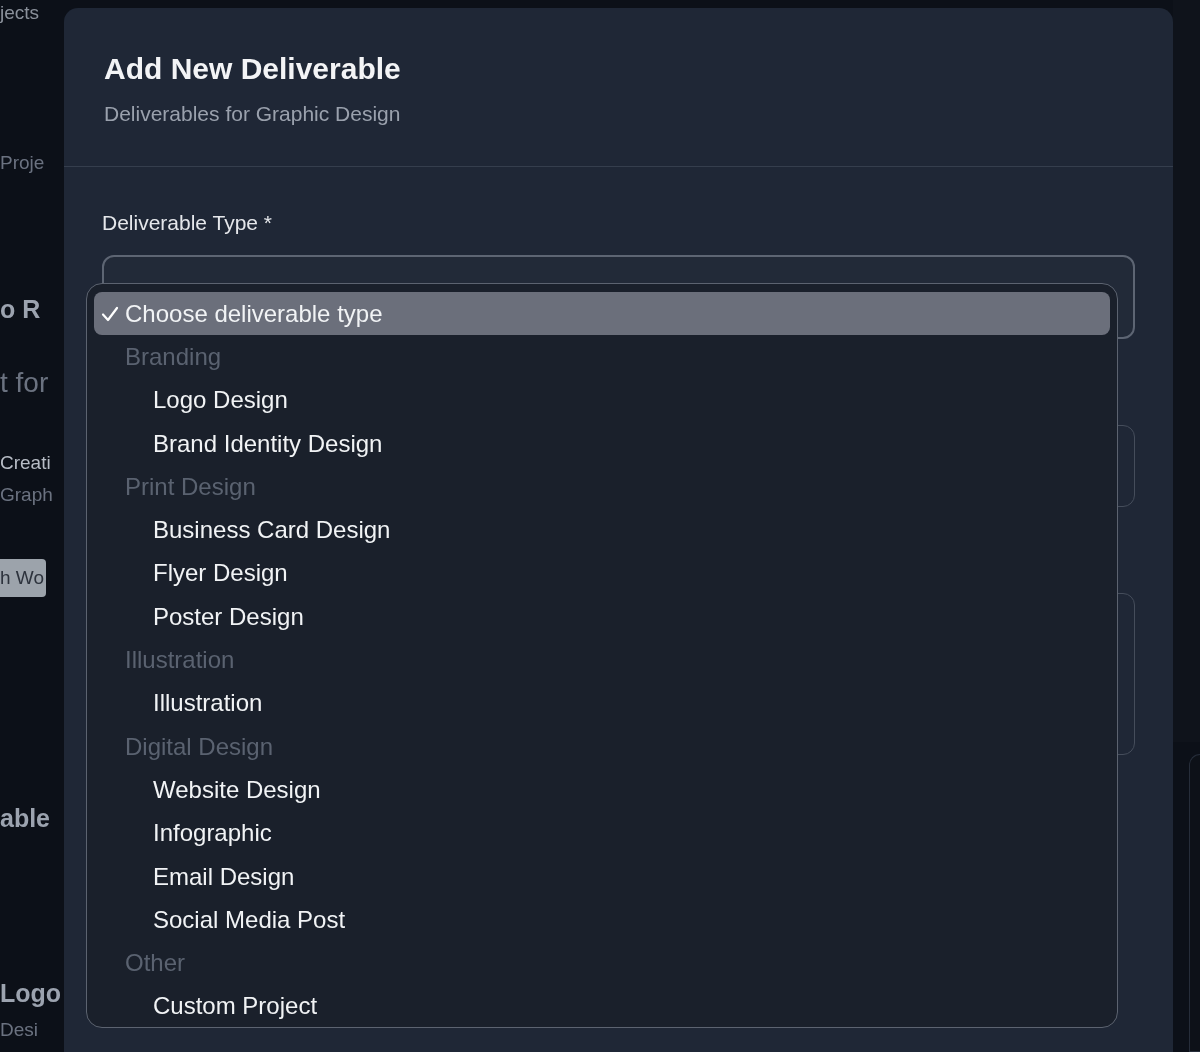 The height and width of the screenshot is (1052, 1200). Describe the element at coordinates (602, 530) in the screenshot. I see `dropdown-option: Business Card Design` at that location.